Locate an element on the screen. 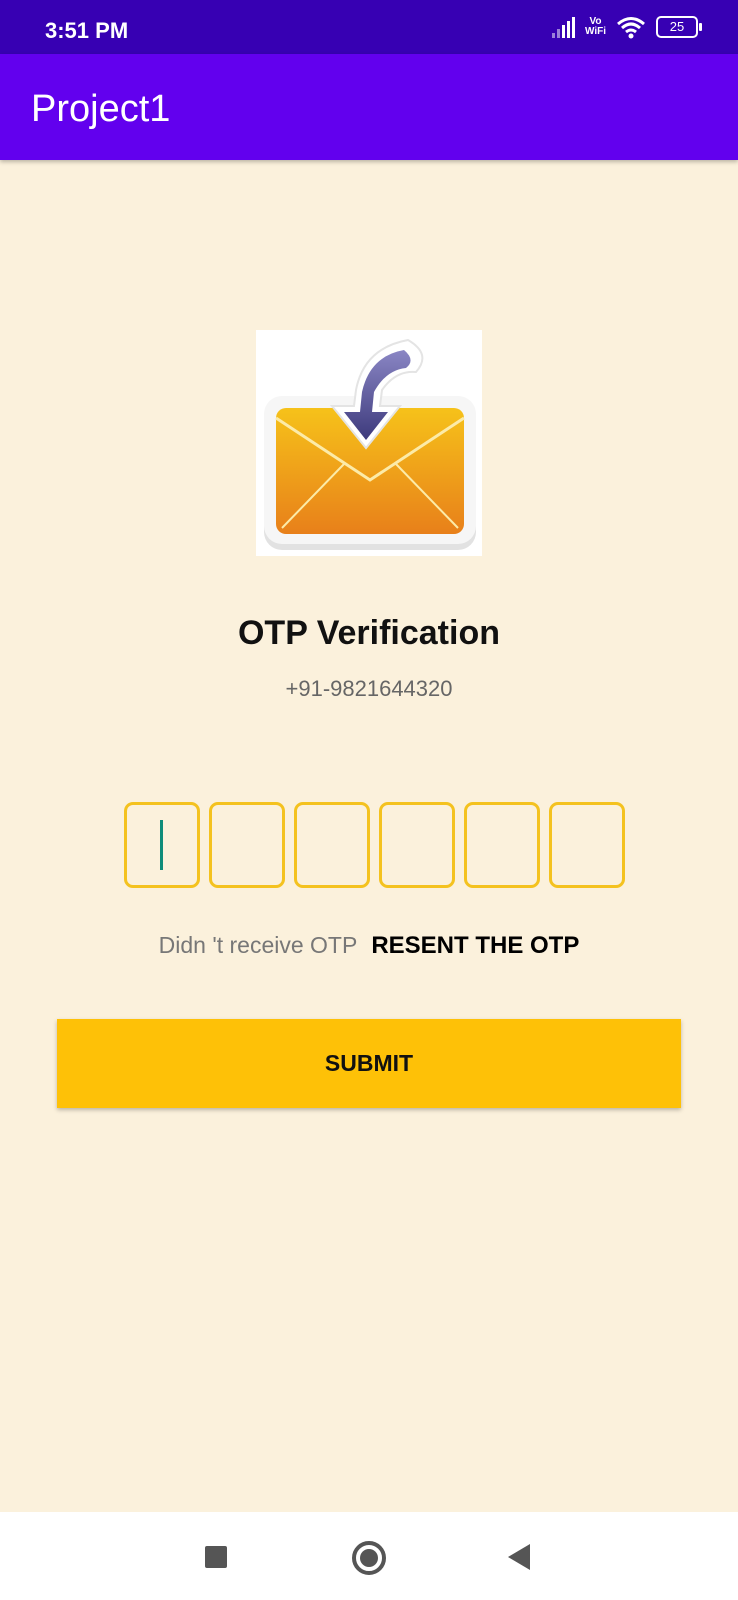 The height and width of the screenshot is (1600, 738). battery-level: 25 is located at coordinates (677, 26).